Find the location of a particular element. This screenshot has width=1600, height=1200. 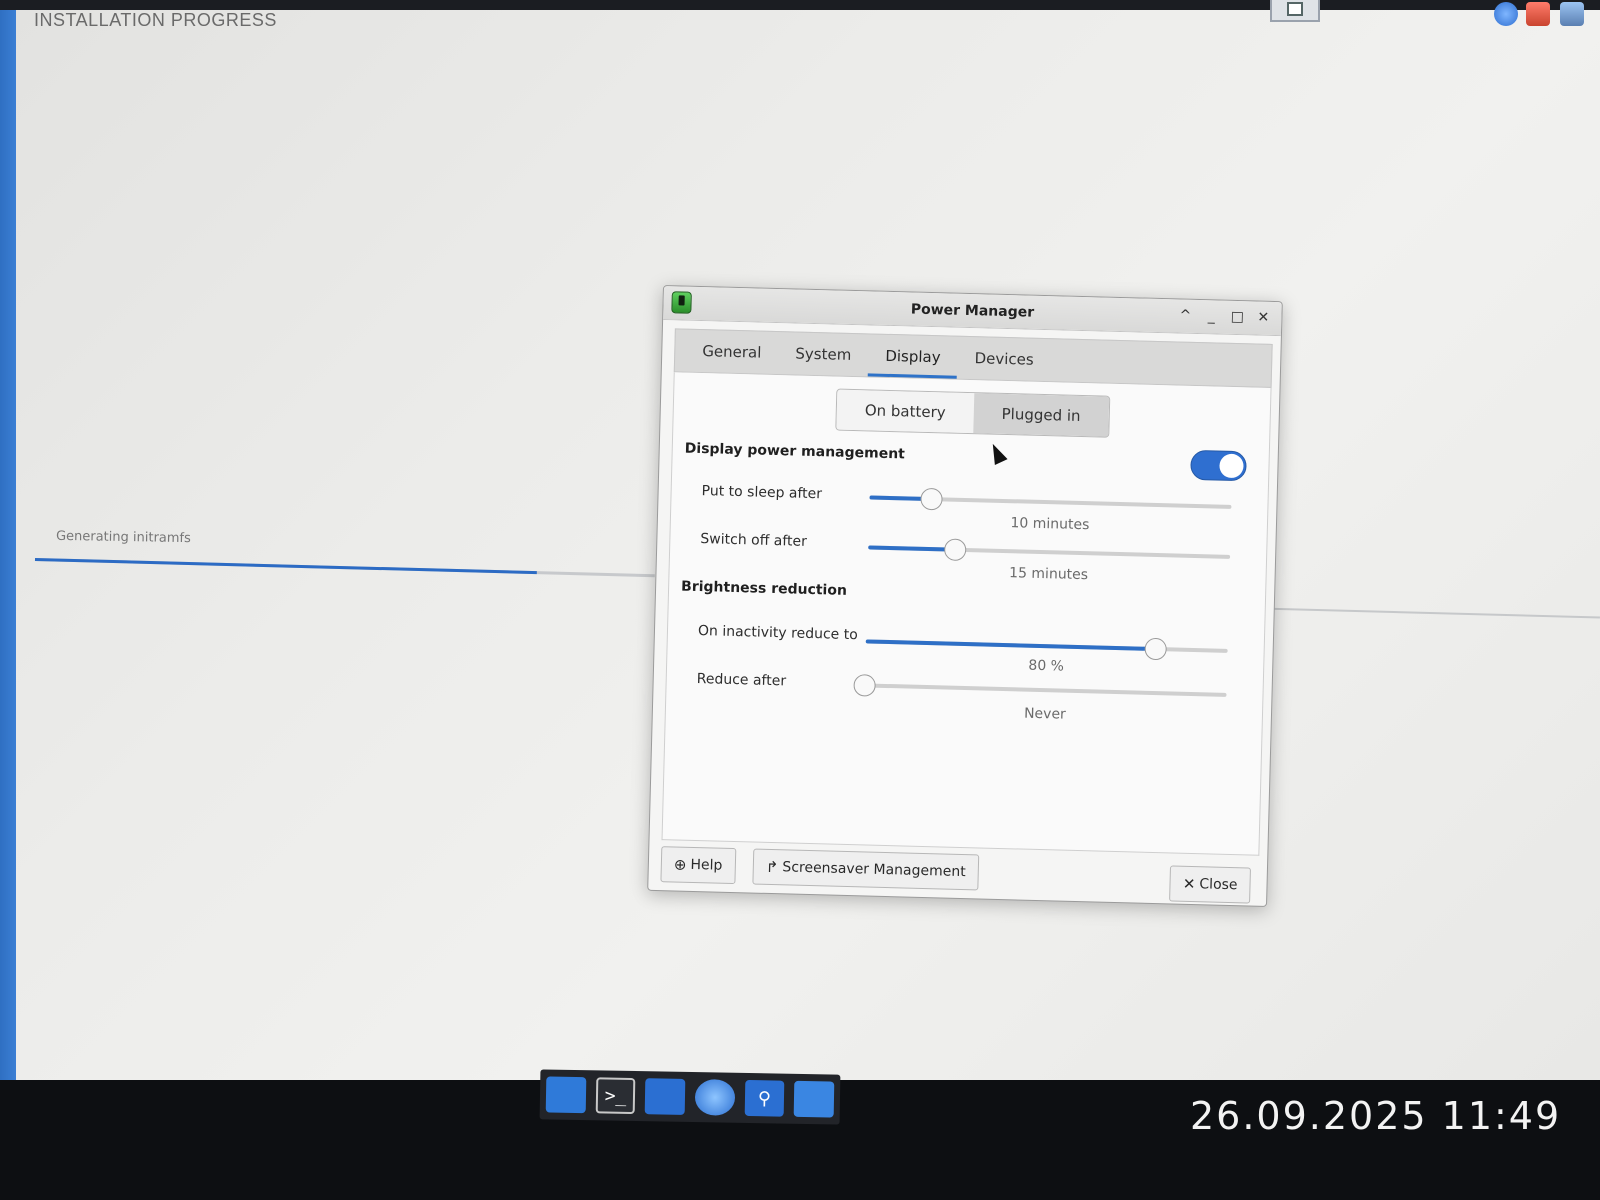

web-browser-icon is located at coordinates (714, 1097).